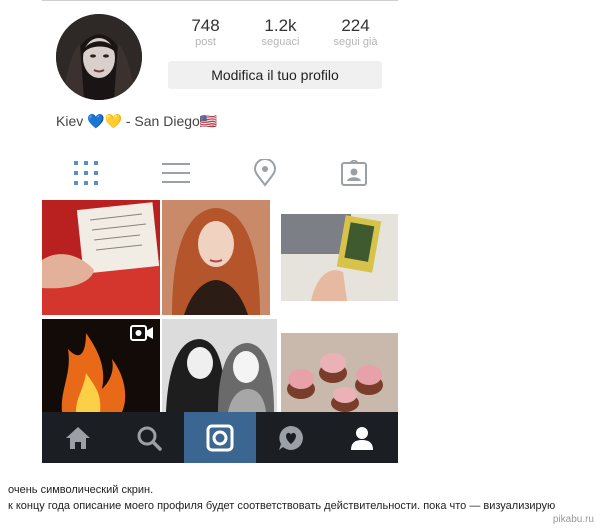 This screenshot has height=529, width=600. I want to click on list-icon, so click(176, 173).